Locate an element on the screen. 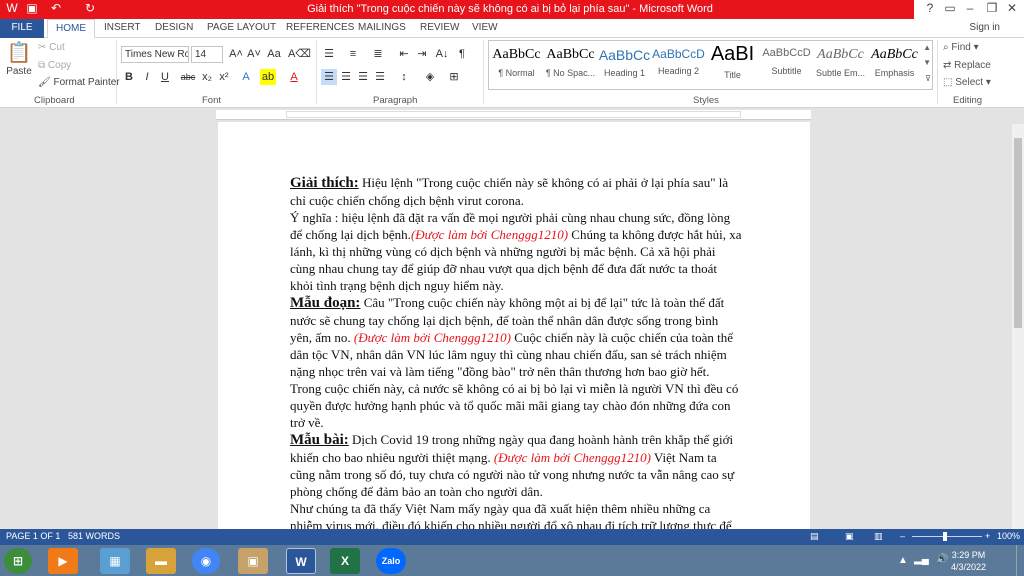  tab-design: DESIGN is located at coordinates (174, 27).